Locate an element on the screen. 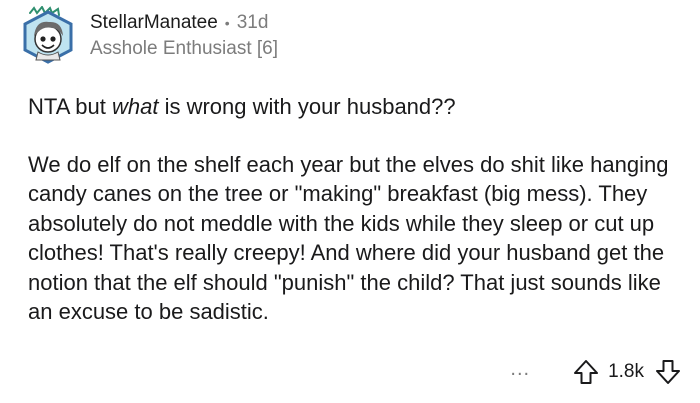  snoo-avatar-icon is located at coordinates (48, 34).